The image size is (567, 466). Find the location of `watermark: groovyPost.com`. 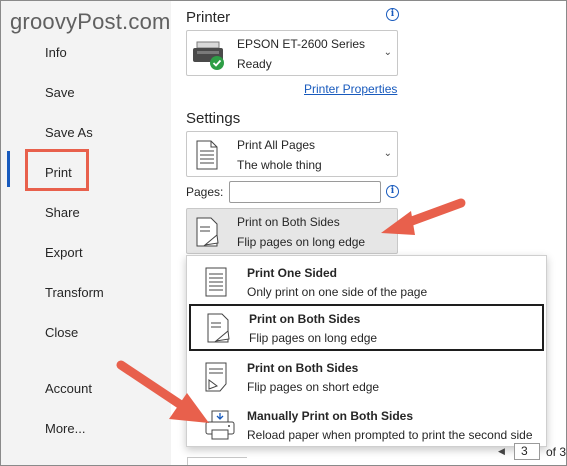

watermark: groovyPost.com is located at coordinates (90, 21).